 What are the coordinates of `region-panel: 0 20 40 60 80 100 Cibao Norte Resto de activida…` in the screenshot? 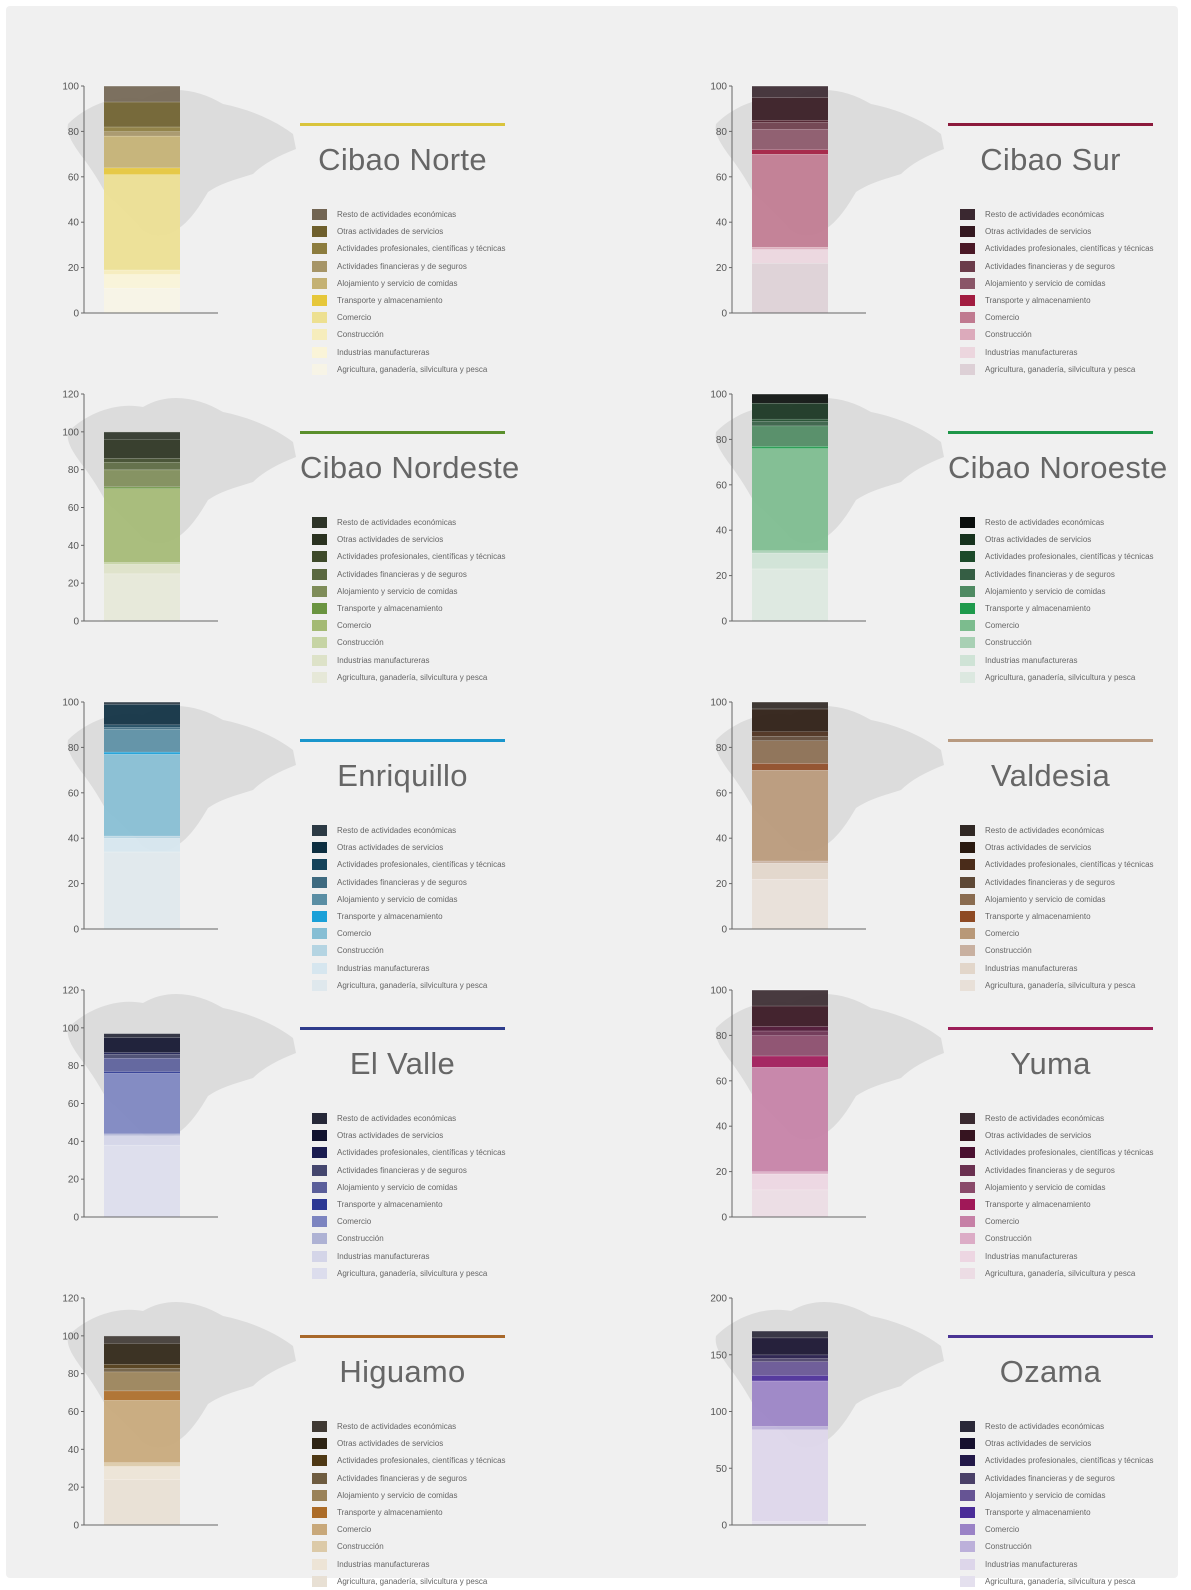 It's located at (308, 219).